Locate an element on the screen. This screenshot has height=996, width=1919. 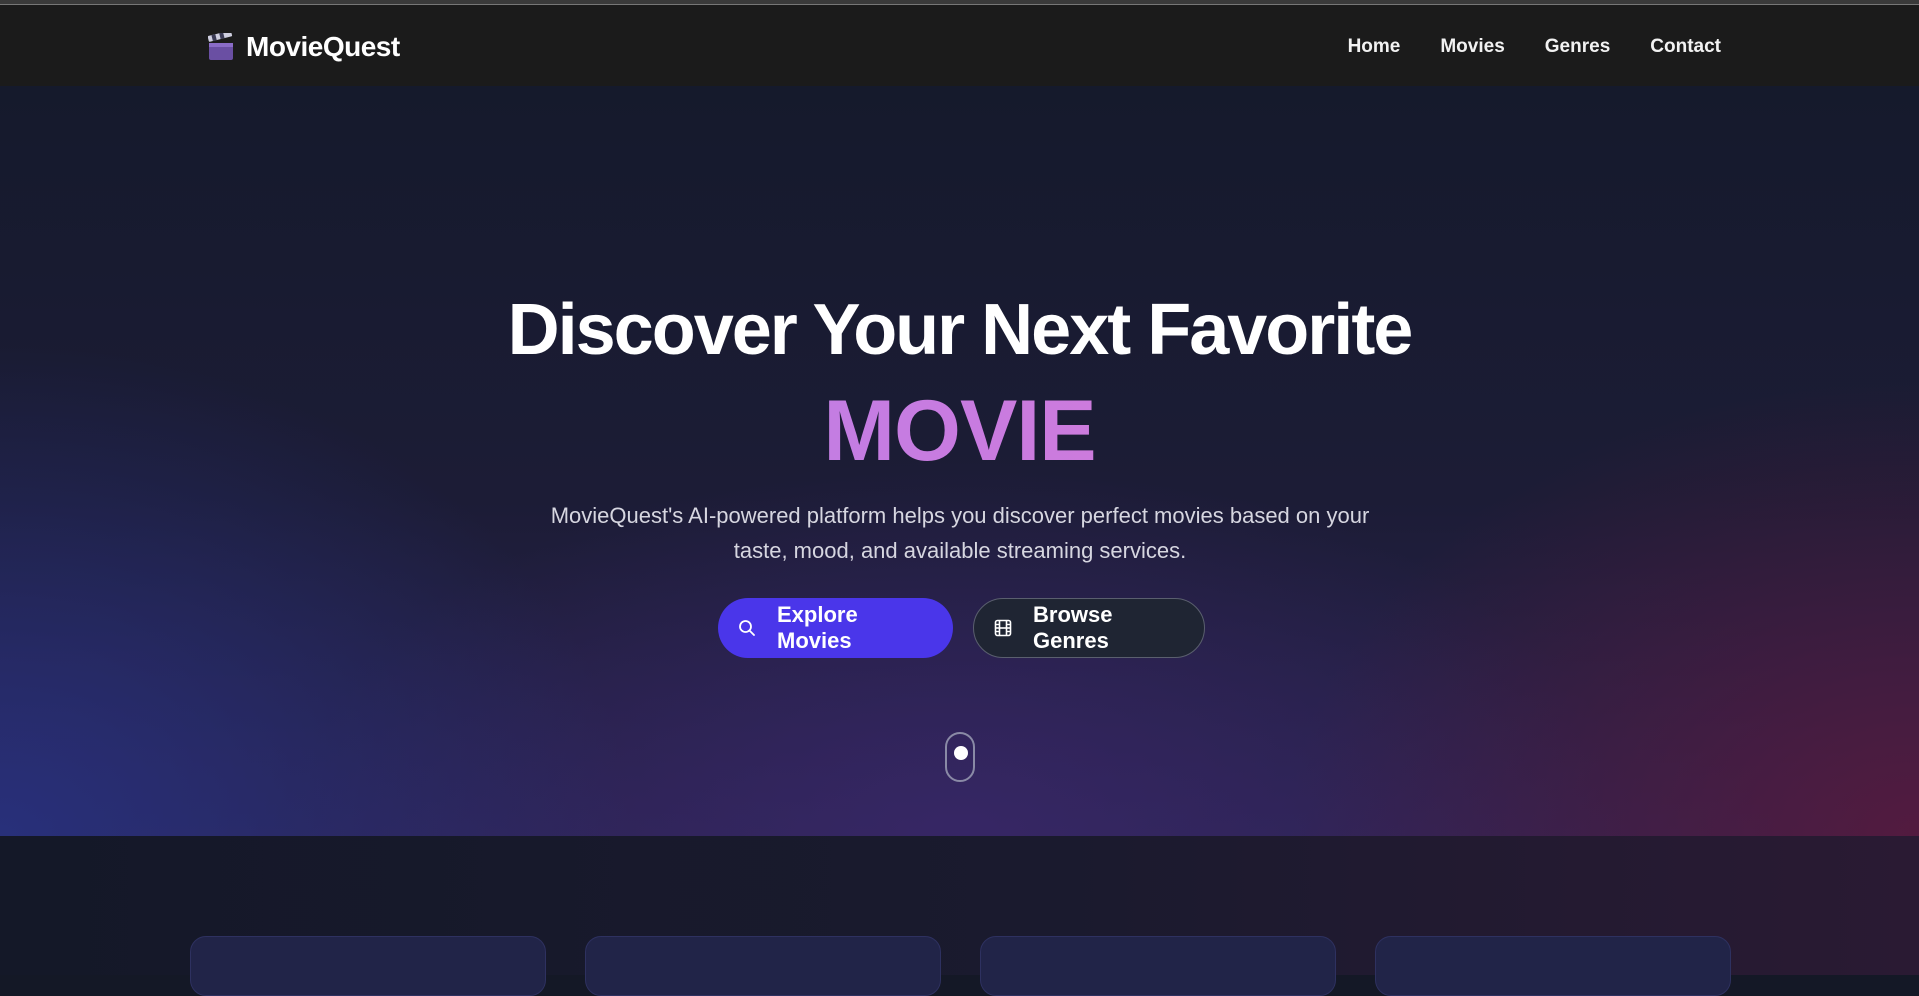
scroll-indicator is located at coordinates (960, 757).